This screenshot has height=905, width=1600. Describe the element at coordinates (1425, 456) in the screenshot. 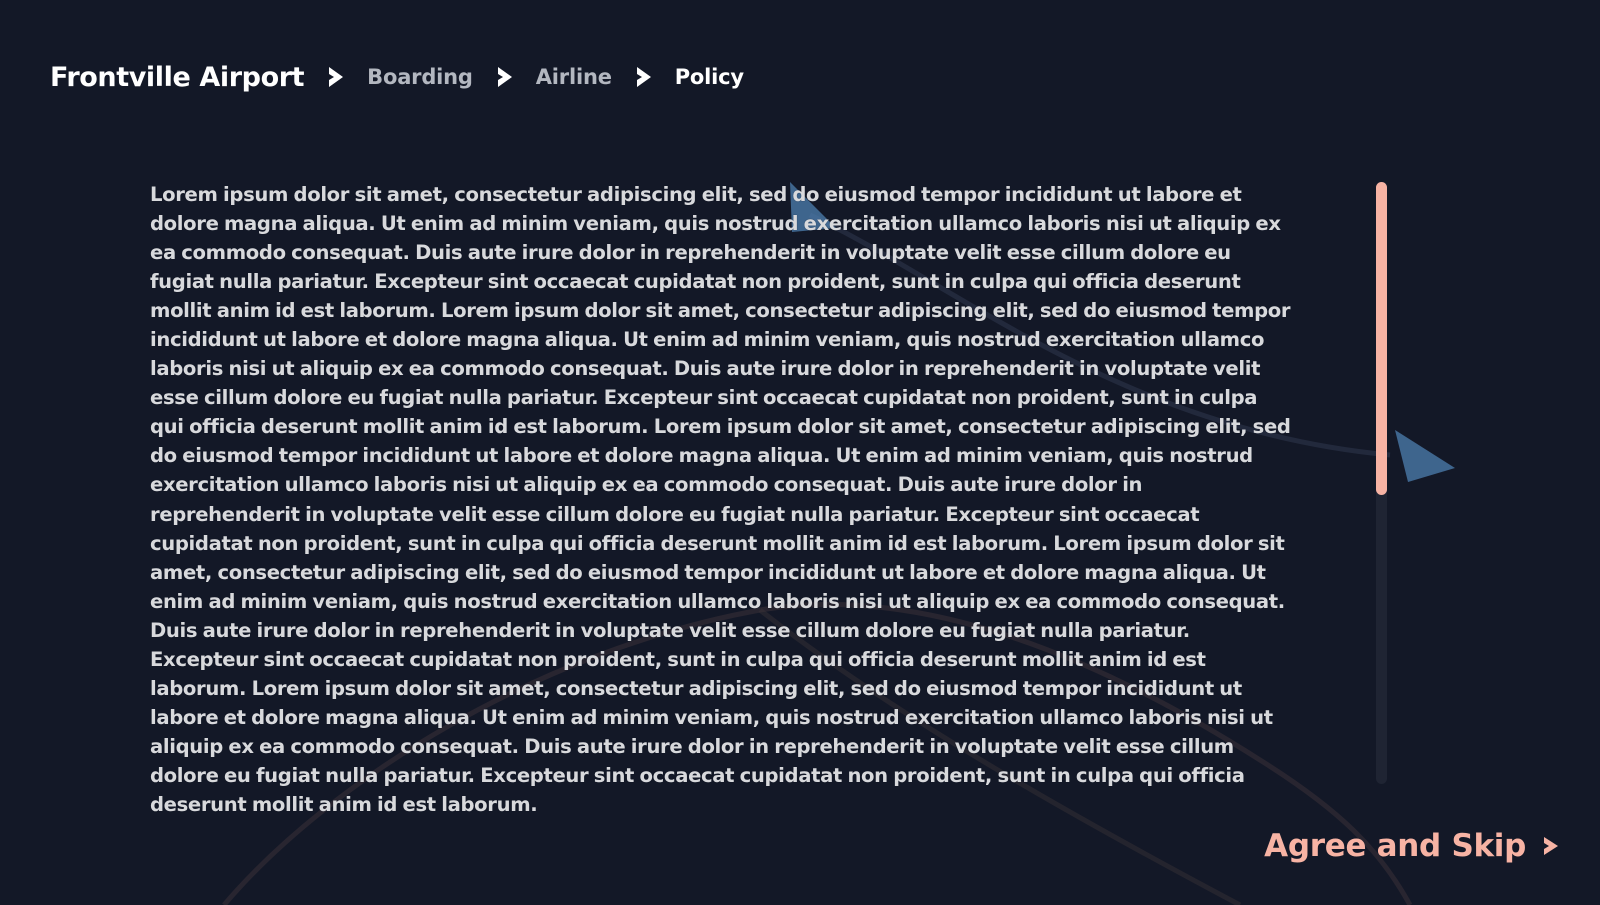

I see `plane-icon` at that location.